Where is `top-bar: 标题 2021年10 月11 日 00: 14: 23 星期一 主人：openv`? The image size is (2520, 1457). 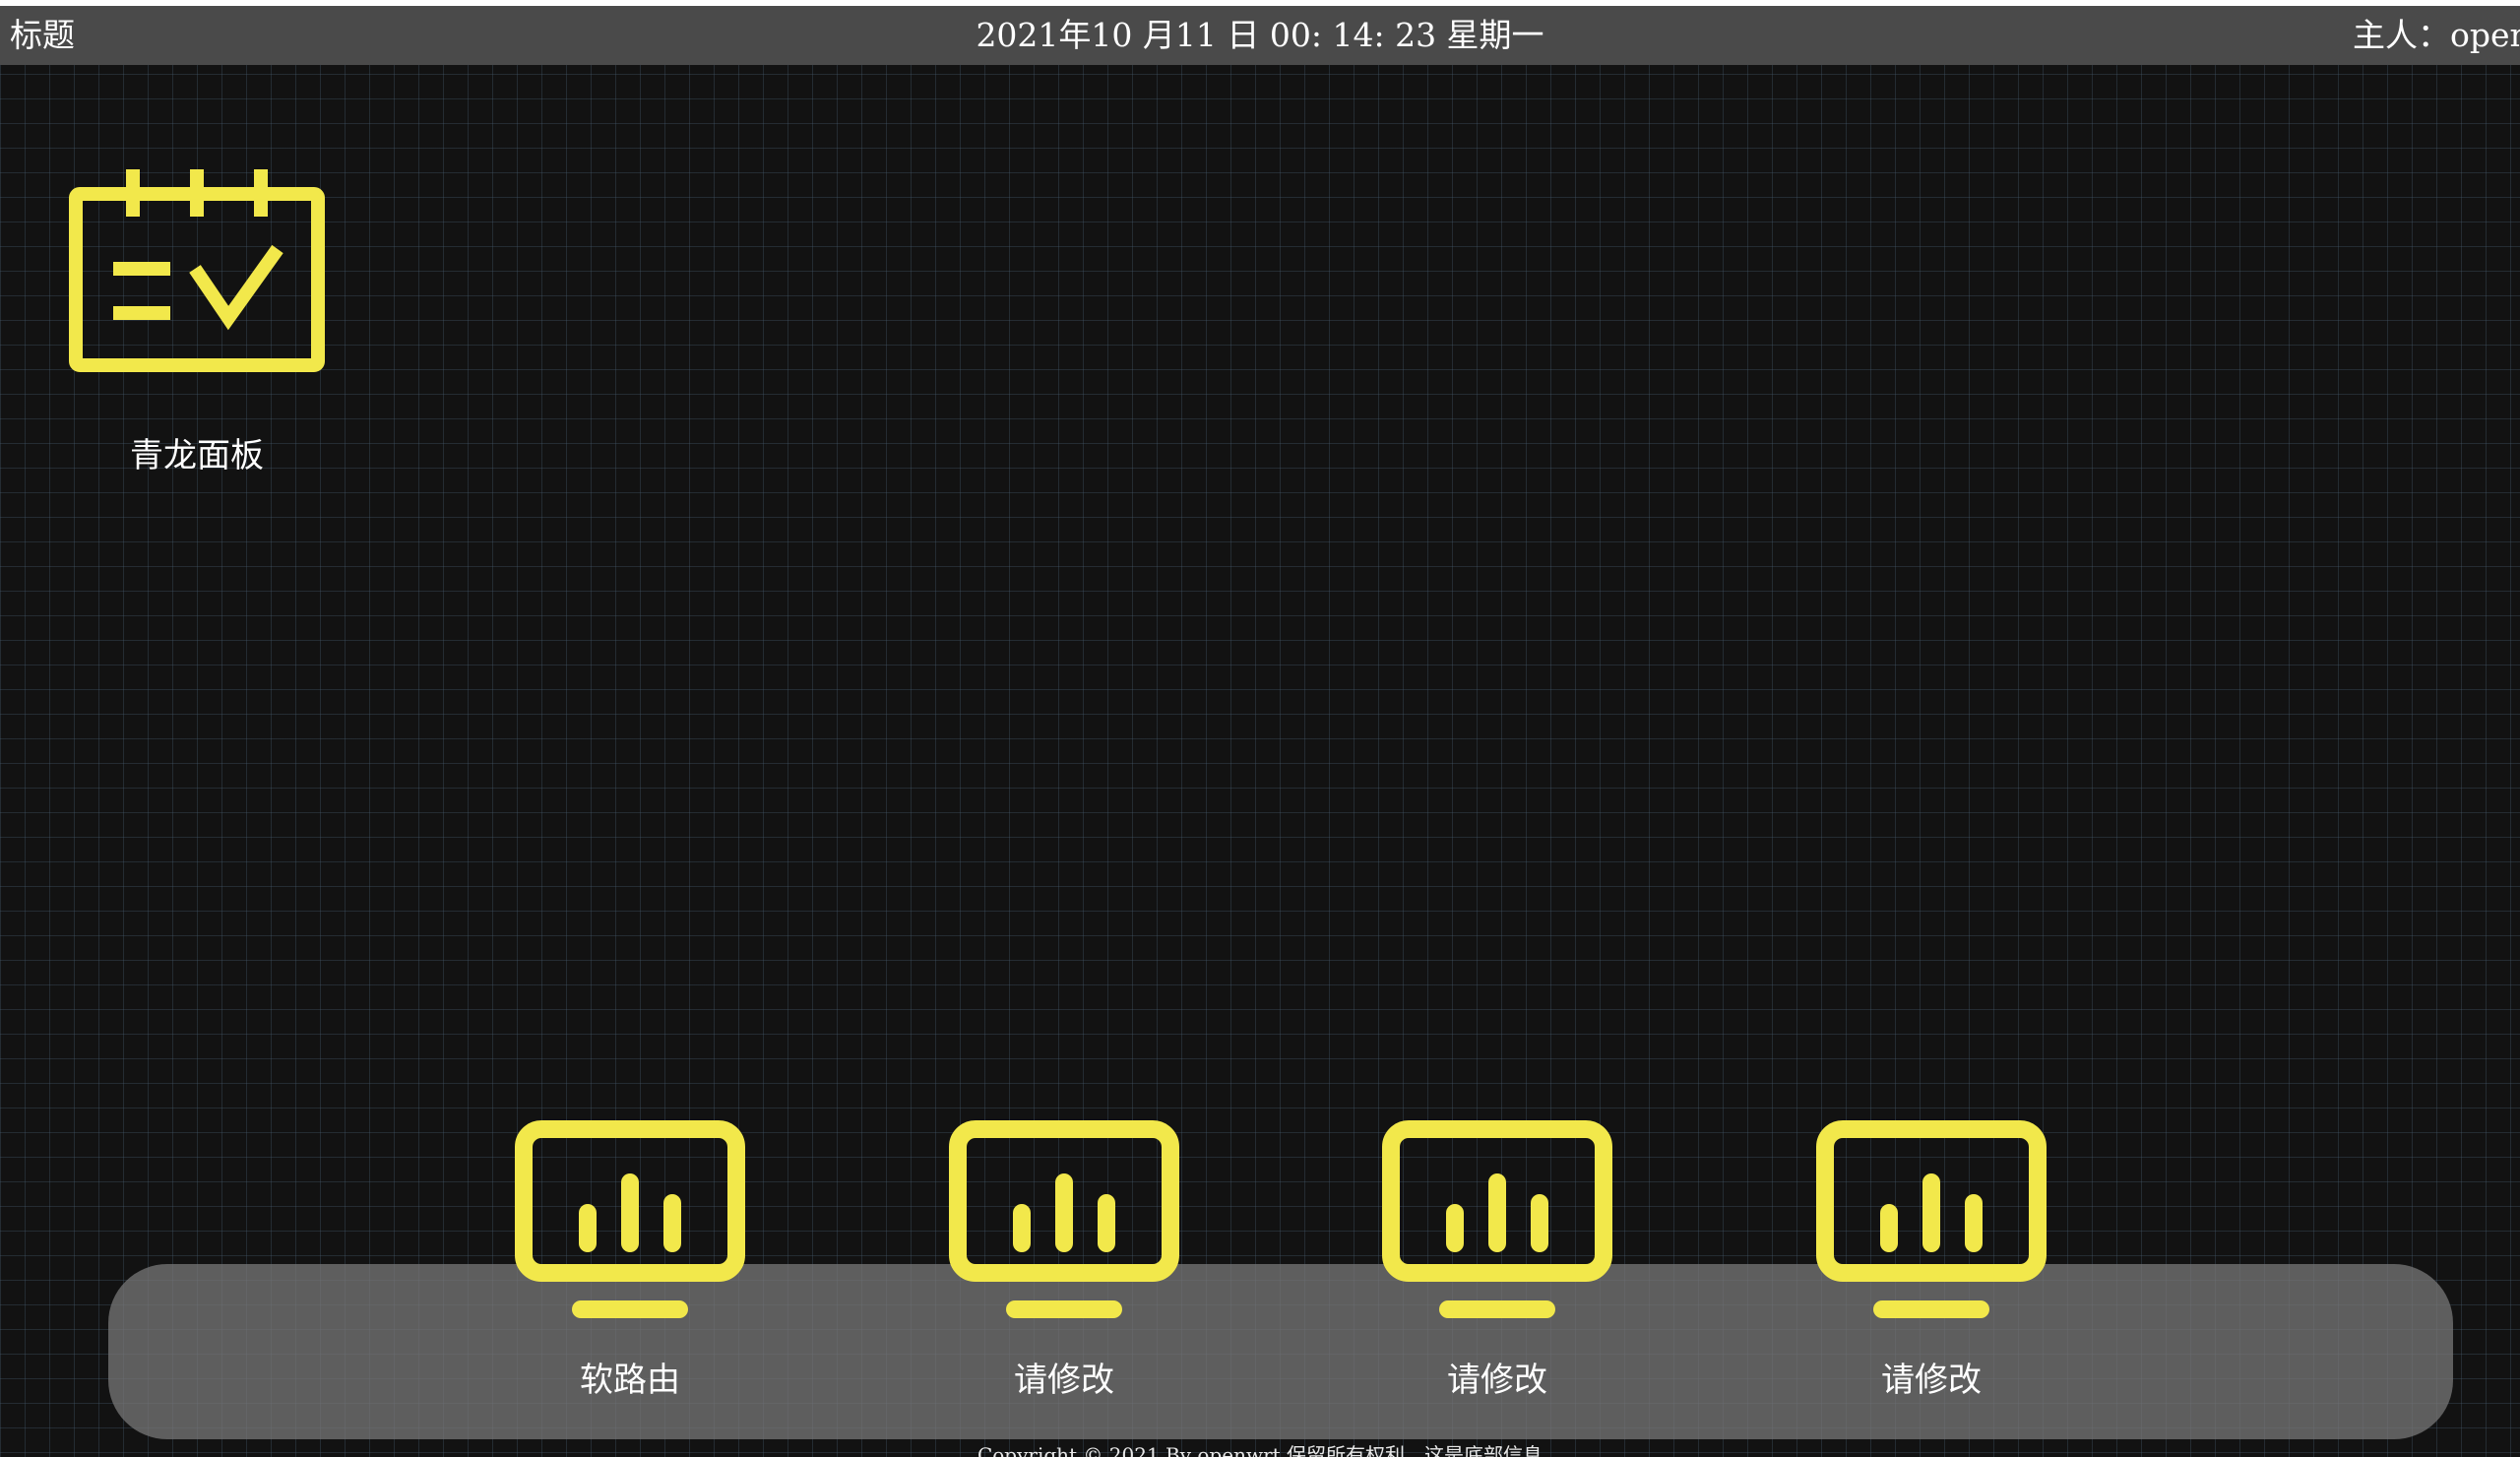
top-bar: 标题 2021年10 月11 日 00: 14: 23 星期一 主人：openv is located at coordinates (1260, 35).